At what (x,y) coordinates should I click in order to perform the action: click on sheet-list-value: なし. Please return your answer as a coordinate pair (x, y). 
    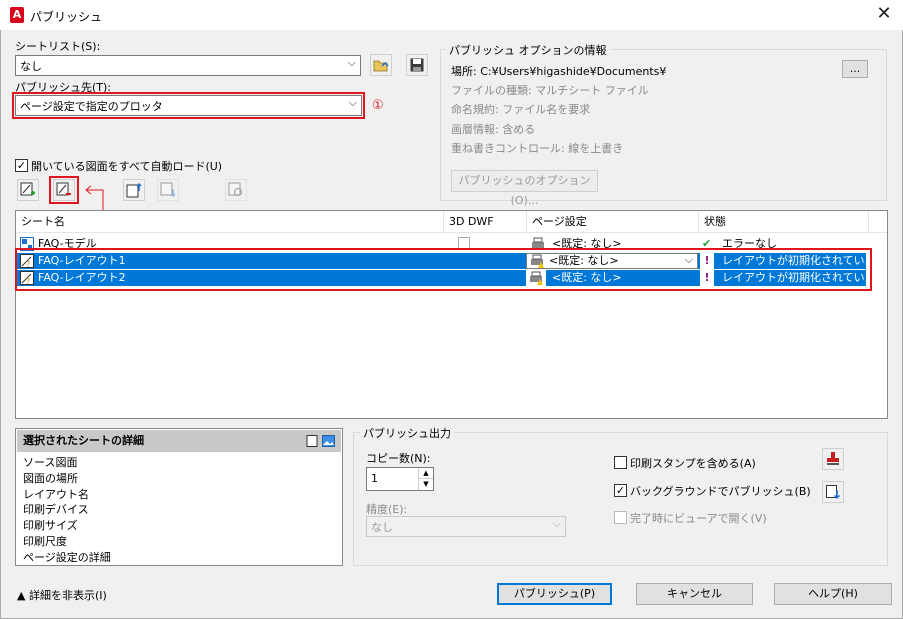
    Looking at the image, I should click on (31, 66).